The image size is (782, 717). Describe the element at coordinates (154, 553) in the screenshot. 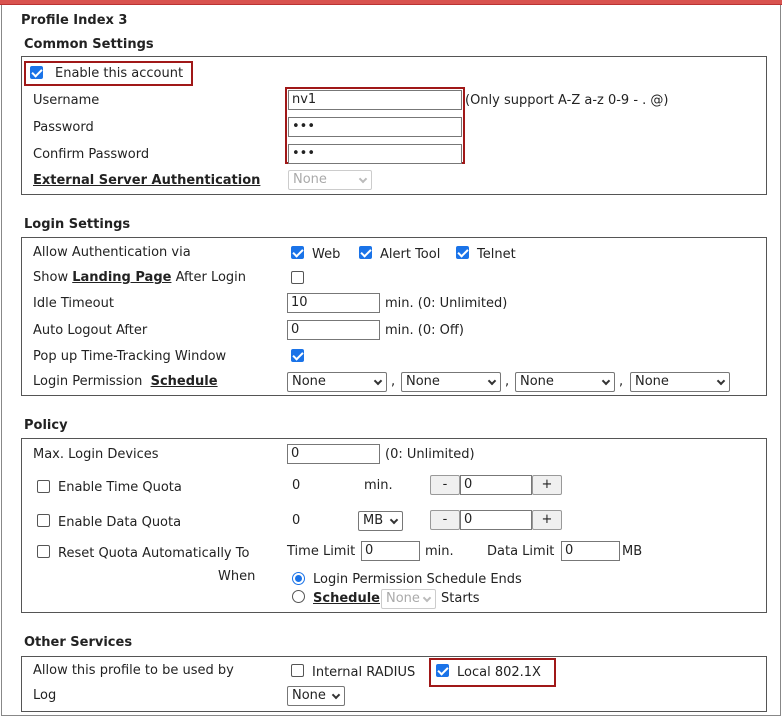

I see `reset-quota-label: Reset Quota Automatically To` at that location.